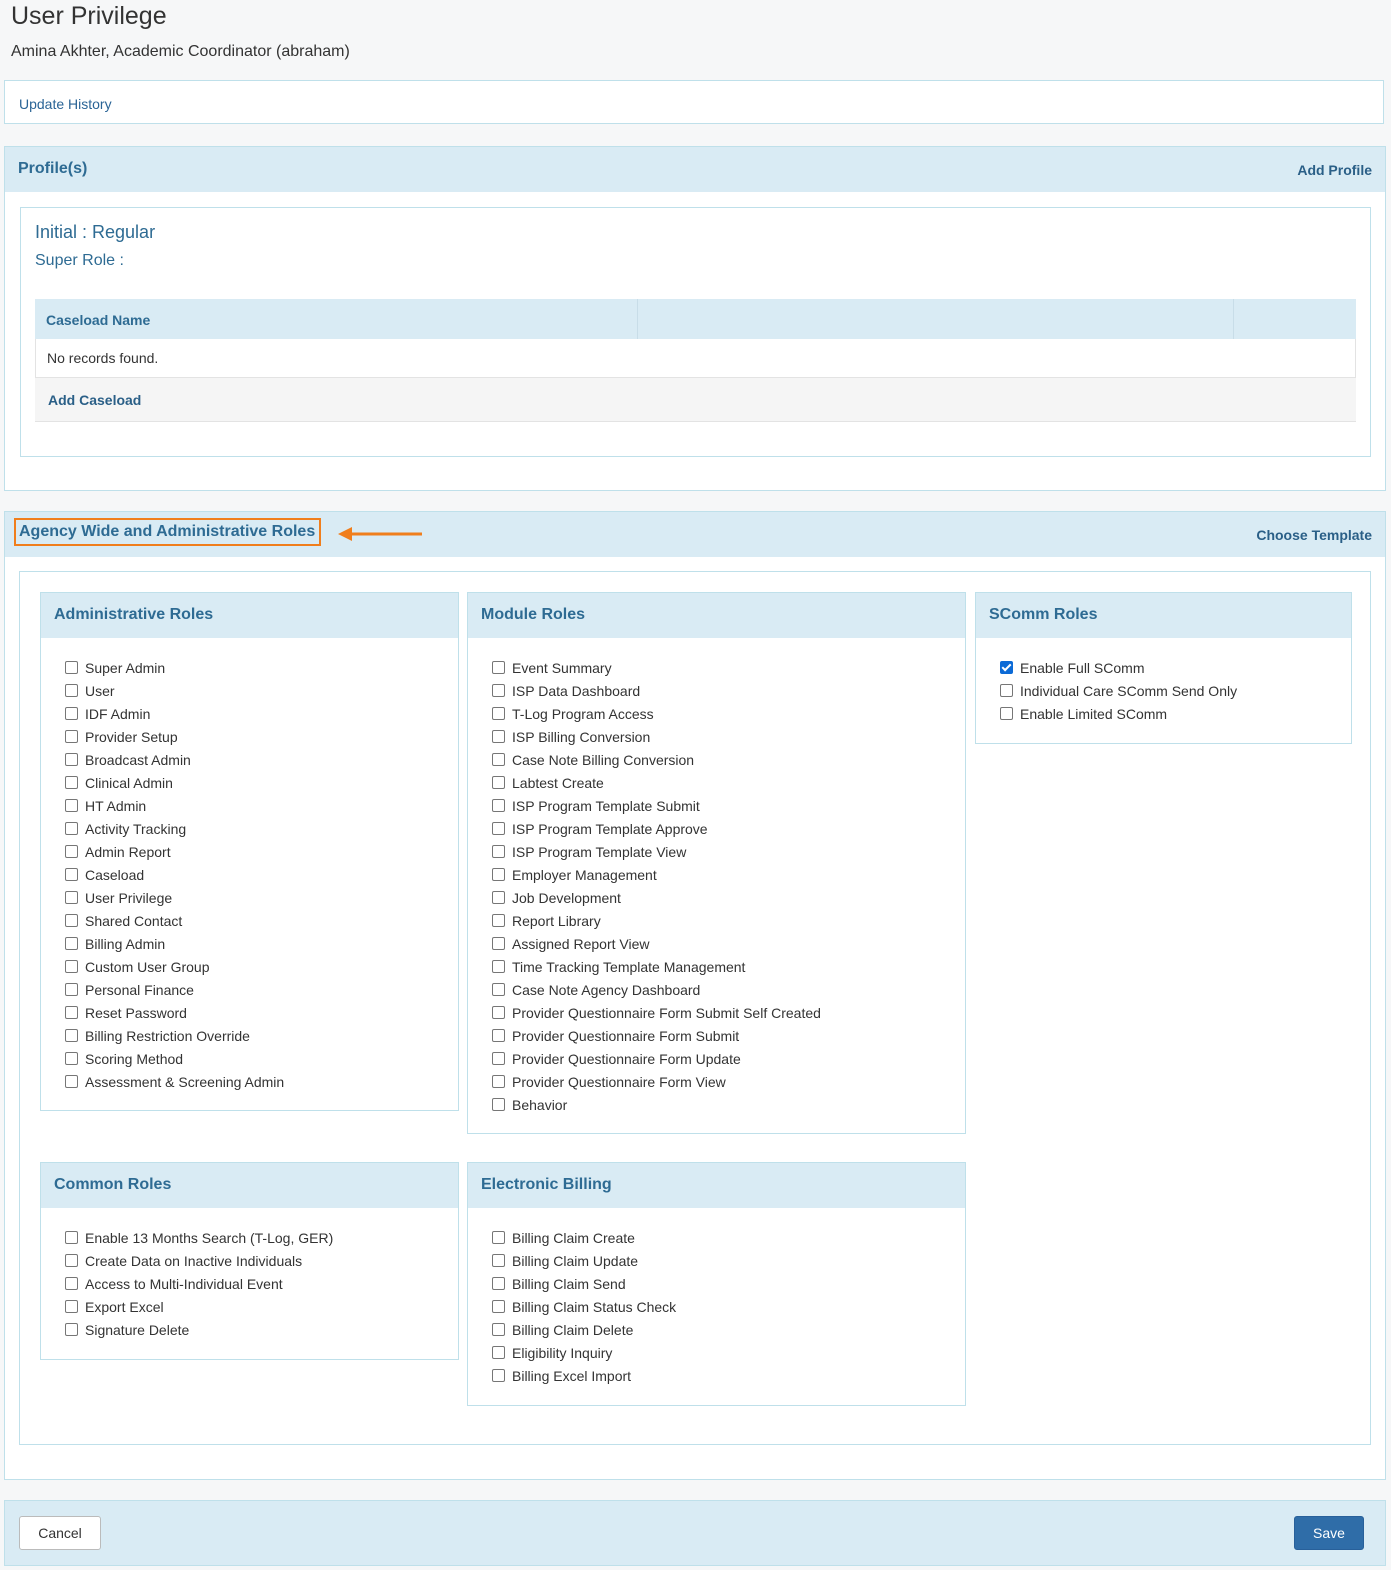 Image resolution: width=1391 pixels, height=1570 pixels. What do you see at coordinates (594, 1307) in the screenshot?
I see `role-label: Billing Claim Status Check` at bounding box center [594, 1307].